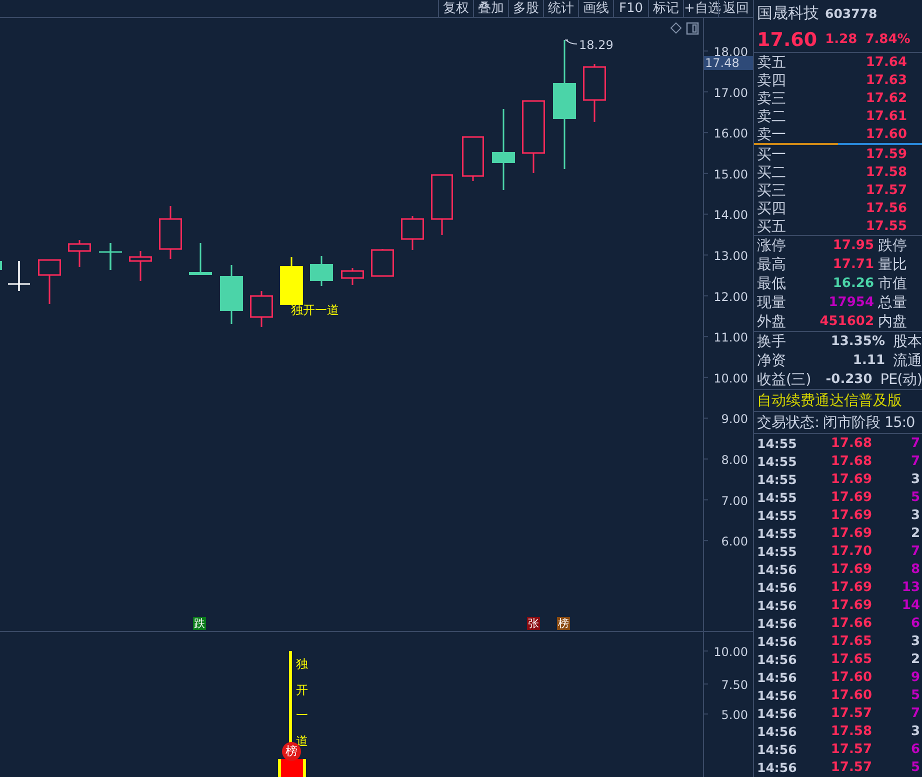 This screenshot has width=922, height=777. I want to click on axis-label: 9.00, so click(734, 419).